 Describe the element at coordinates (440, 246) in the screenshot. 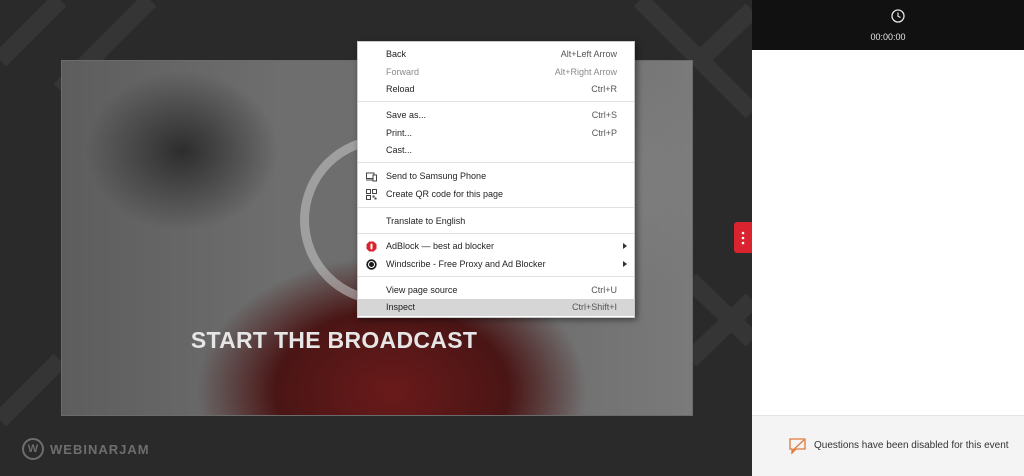

I see `menu-item-label: AdBlock — best ad blocker` at that location.